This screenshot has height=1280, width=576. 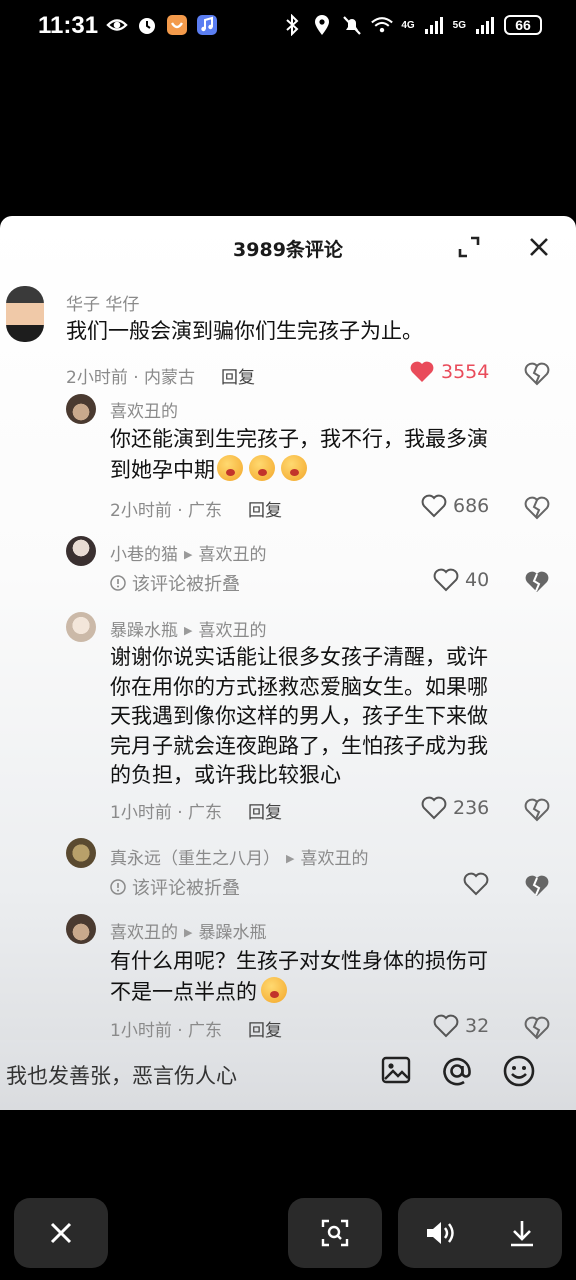 I want to click on comment-text-line: 不是一点半点的, so click(x=183, y=991).